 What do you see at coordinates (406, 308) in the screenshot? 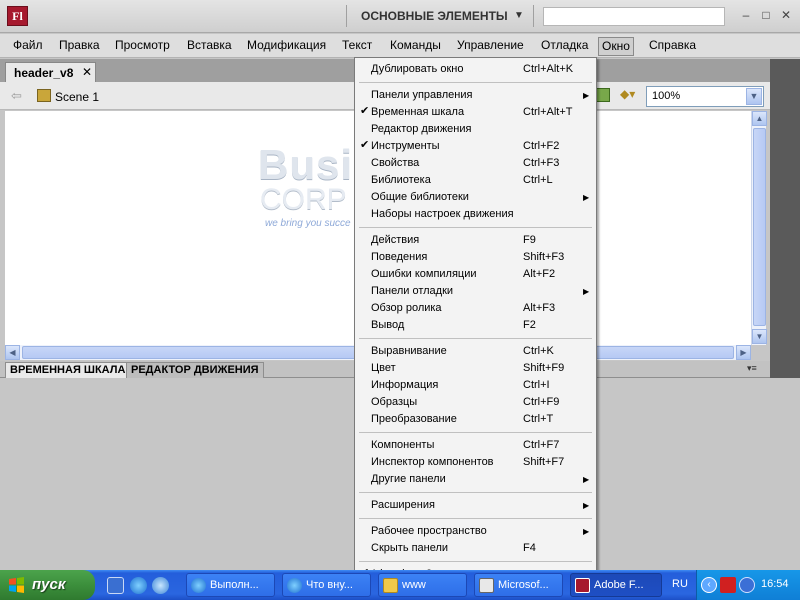
I see `menu-item-label: Обзор ролика` at bounding box center [406, 308].